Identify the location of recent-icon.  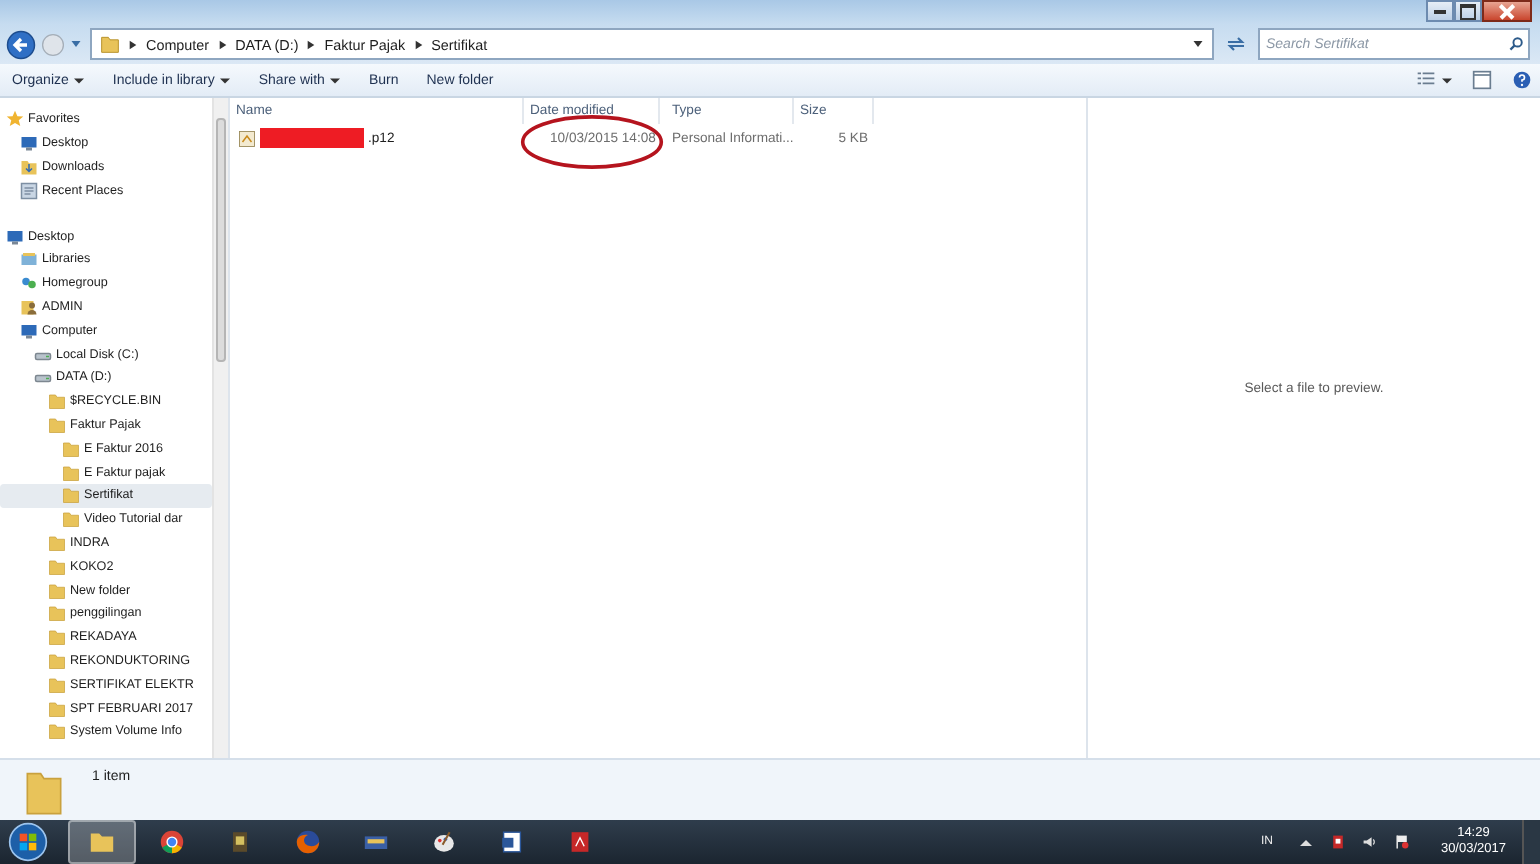
(29, 190).